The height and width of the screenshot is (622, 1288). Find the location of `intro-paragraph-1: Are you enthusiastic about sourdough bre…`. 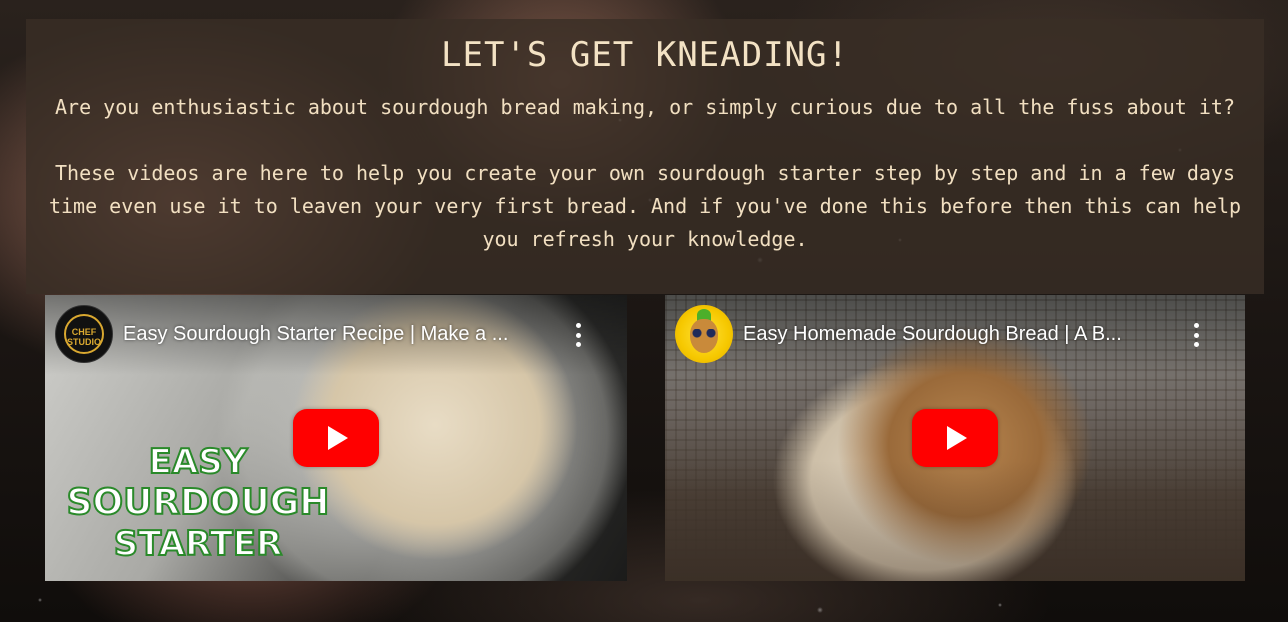

intro-paragraph-1: Are you enthusiastic about sourdough bre… is located at coordinates (645, 107).